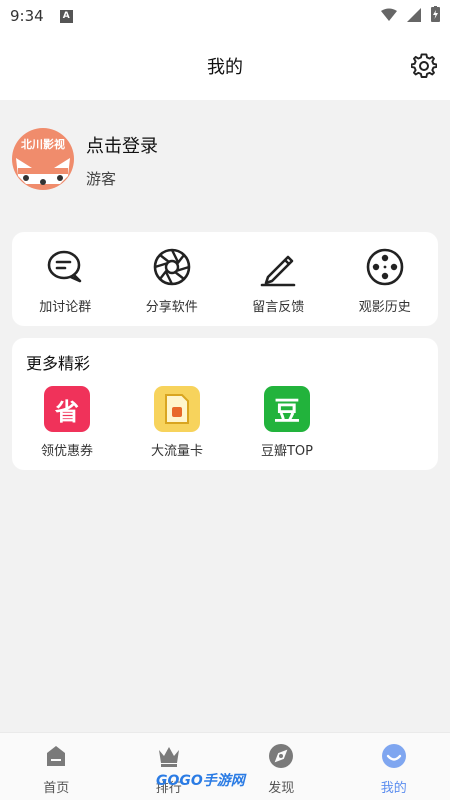  What do you see at coordinates (56, 788) in the screenshot?
I see `tab-label: 首页` at bounding box center [56, 788].